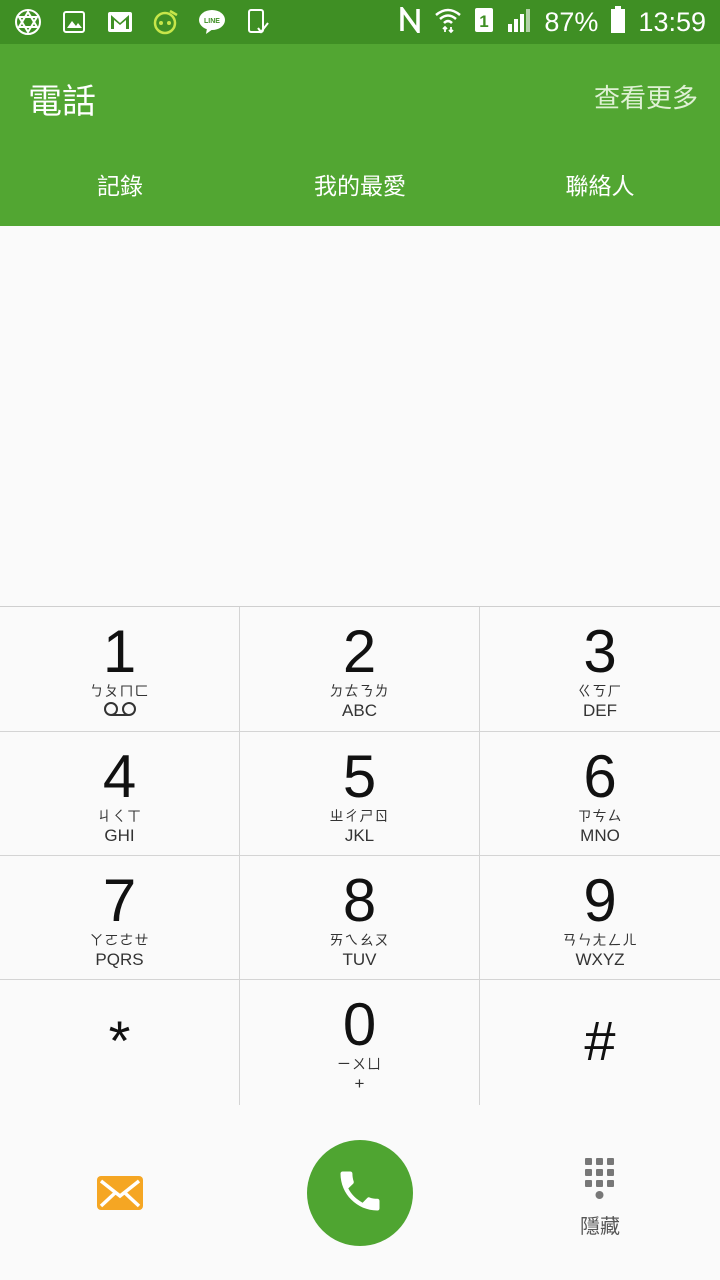 The height and width of the screenshot is (1280, 720). What do you see at coordinates (618, 22) in the screenshot?
I see `battery-icon` at bounding box center [618, 22].